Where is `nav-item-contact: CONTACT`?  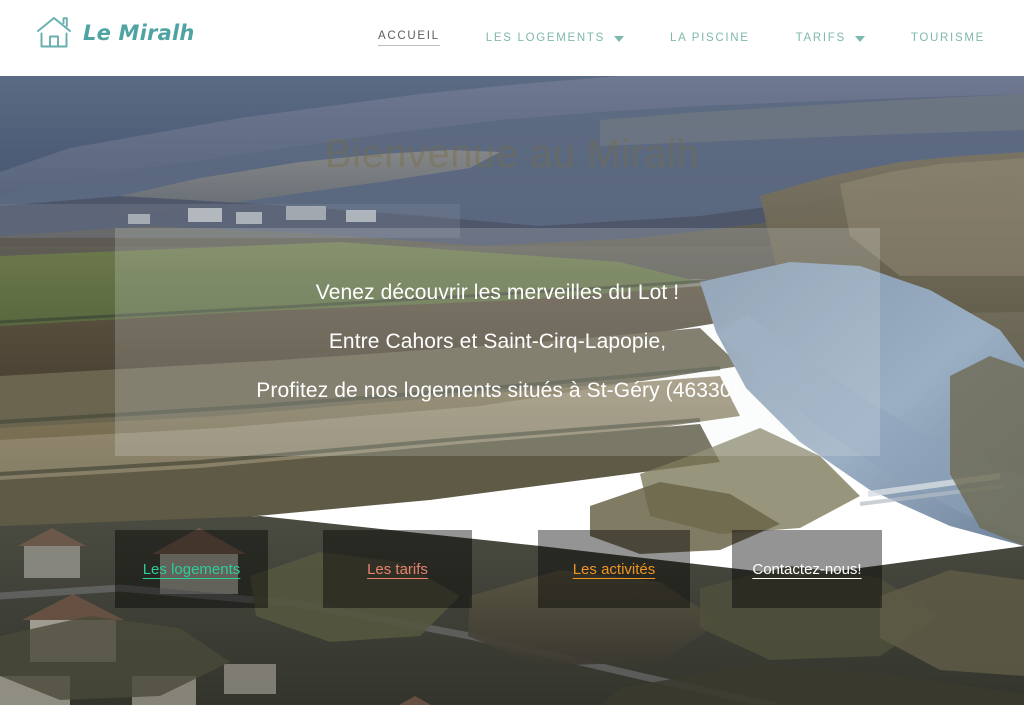
nav-item-contact: CONTACT is located at coordinates (1016, 38).